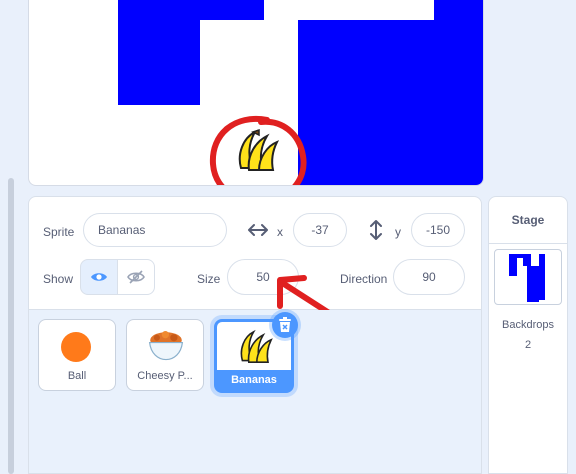  I want to click on eye-hidden-icon, so click(136, 277).